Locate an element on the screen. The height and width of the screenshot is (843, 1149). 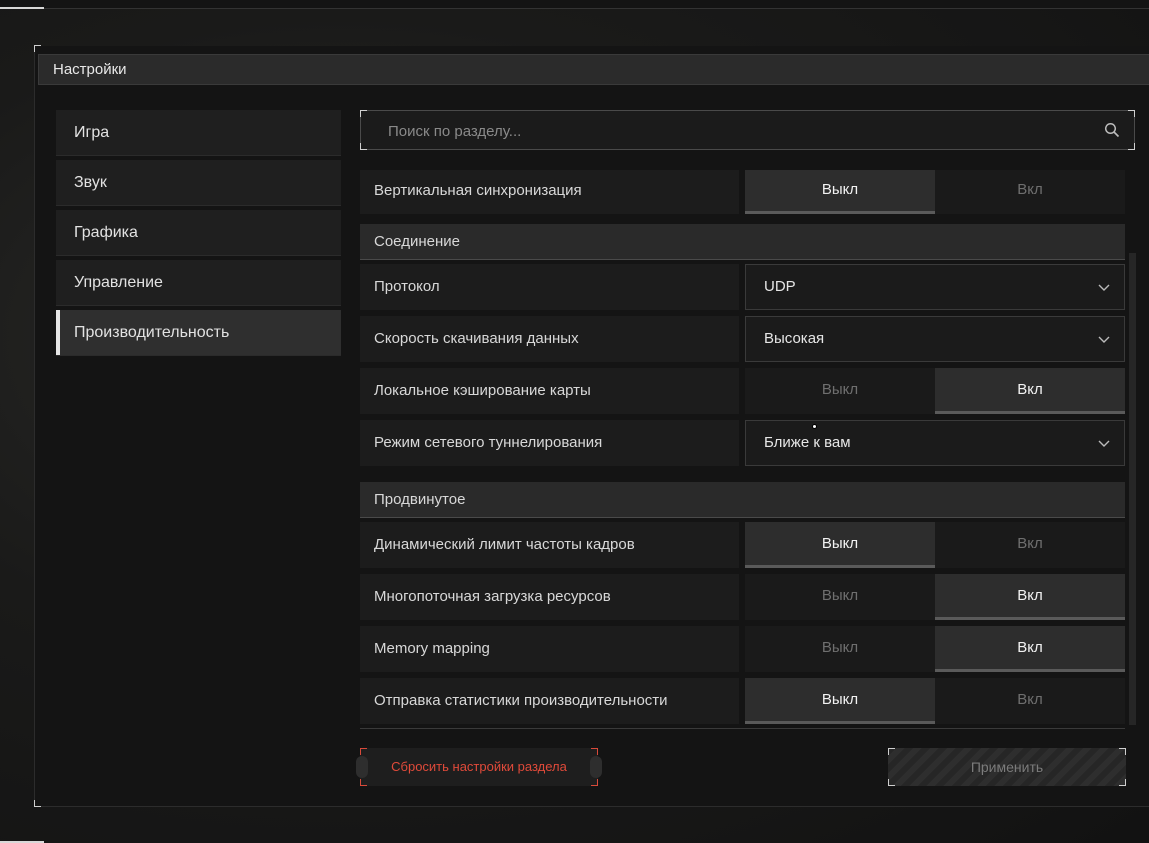
search-input is located at coordinates (735, 131).